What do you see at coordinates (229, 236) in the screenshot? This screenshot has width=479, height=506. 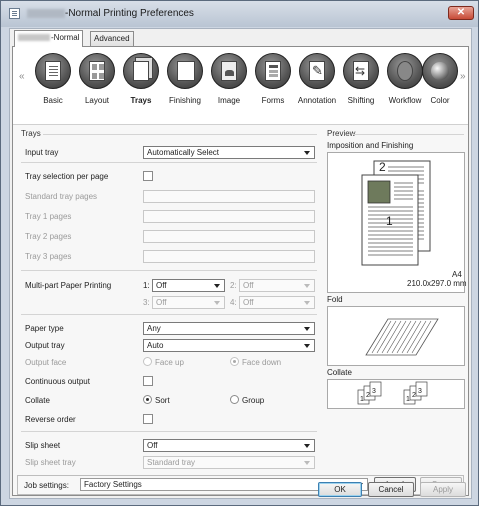 I see `tray2-pages-input` at bounding box center [229, 236].